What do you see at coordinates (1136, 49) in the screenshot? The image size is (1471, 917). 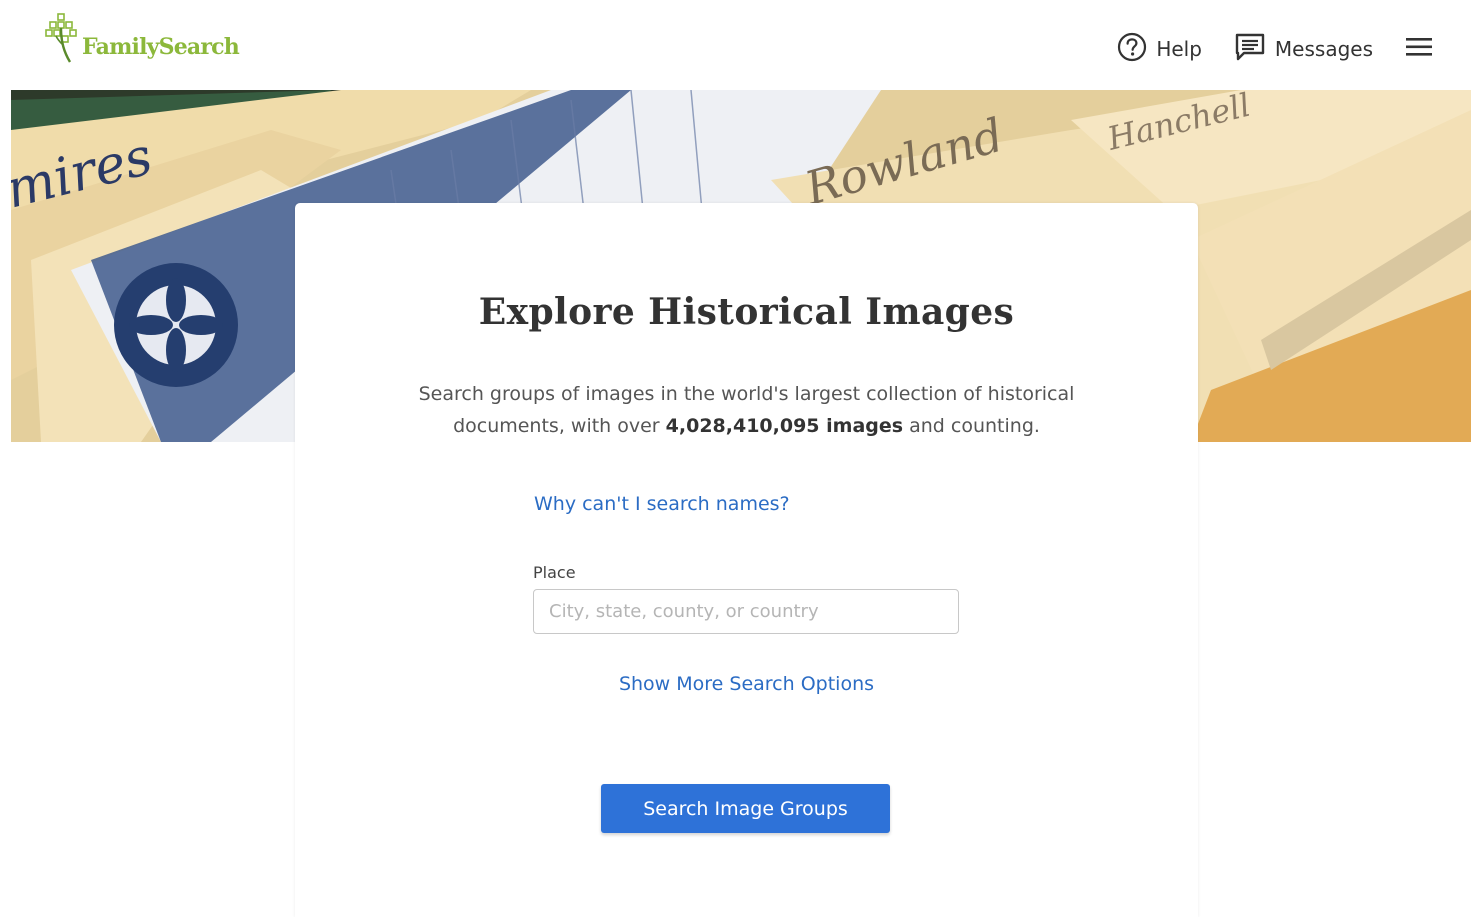 I see `help-circle-icon` at bounding box center [1136, 49].